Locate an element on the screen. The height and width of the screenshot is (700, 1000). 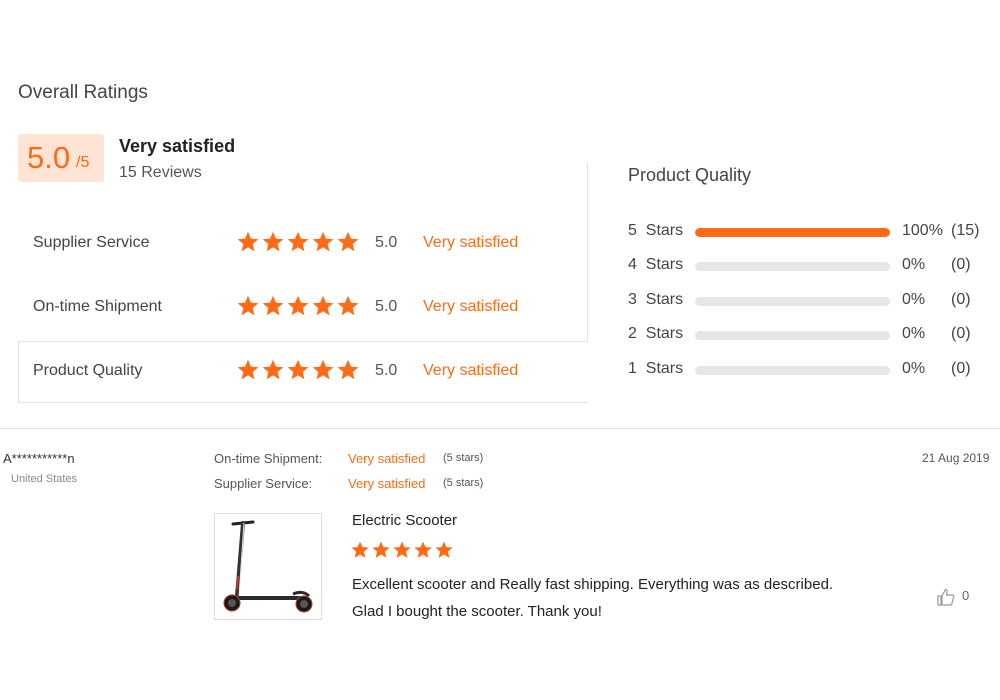
breakdown-percent: 100% is located at coordinates (922, 230).